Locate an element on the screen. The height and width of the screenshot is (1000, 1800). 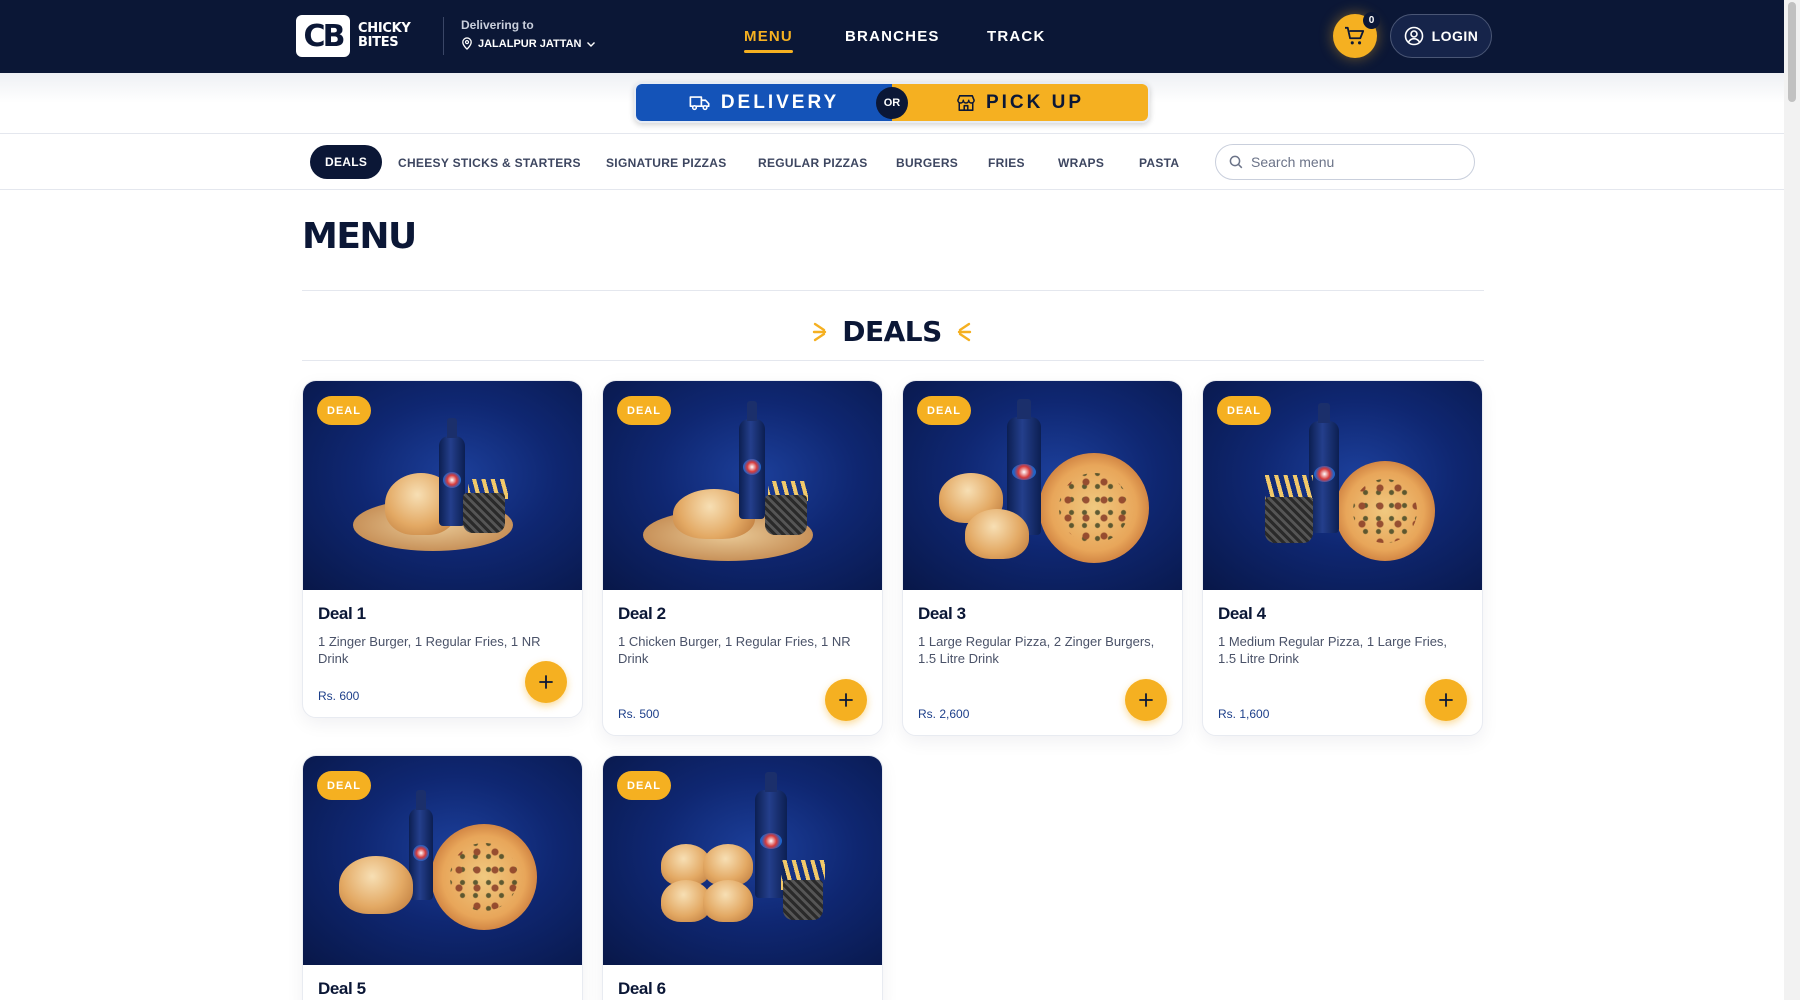
logo-line-2: BITES is located at coordinates (378, 42).